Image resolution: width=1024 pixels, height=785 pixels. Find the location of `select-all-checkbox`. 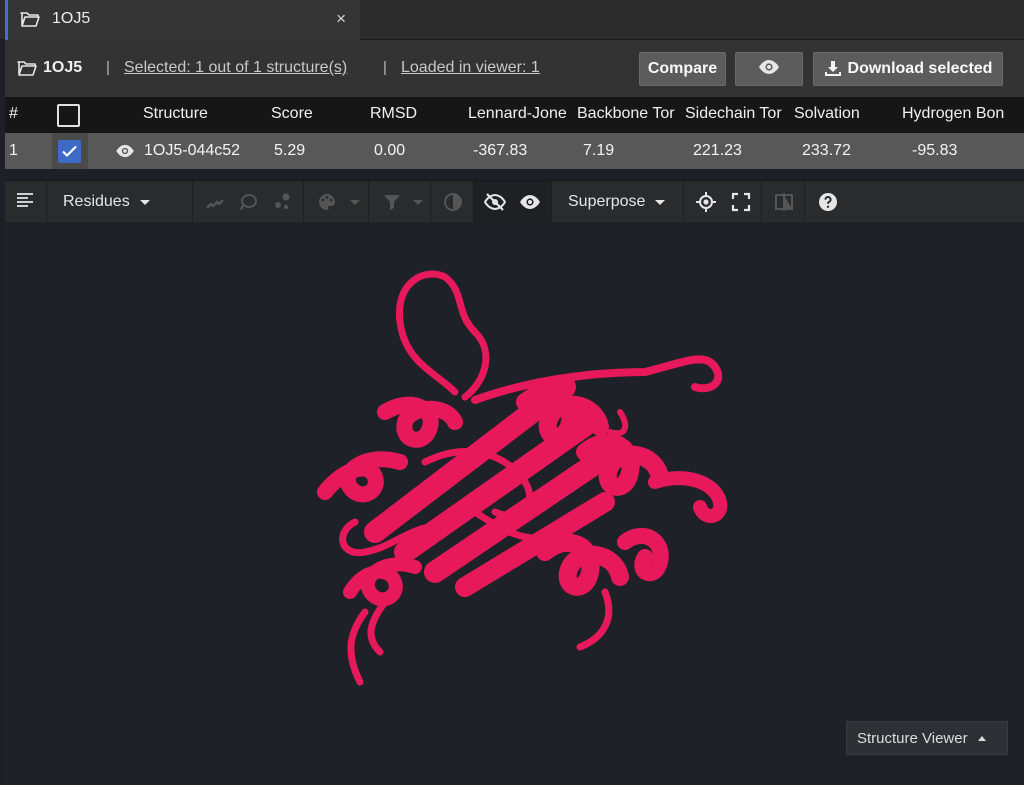

select-all-checkbox is located at coordinates (68, 115).